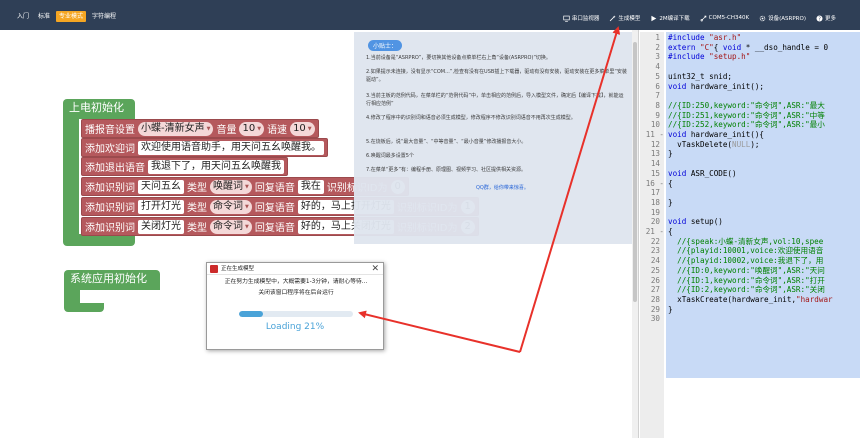 Image resolution: width=860 pixels, height=438 pixels. Describe the element at coordinates (274, 228) in the screenshot. I see `block-label: 回复语音` at that location.